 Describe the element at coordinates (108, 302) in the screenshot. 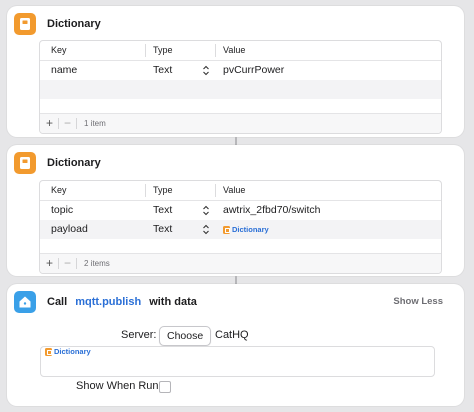

I see `service-name-token: mqtt.publish` at that location.